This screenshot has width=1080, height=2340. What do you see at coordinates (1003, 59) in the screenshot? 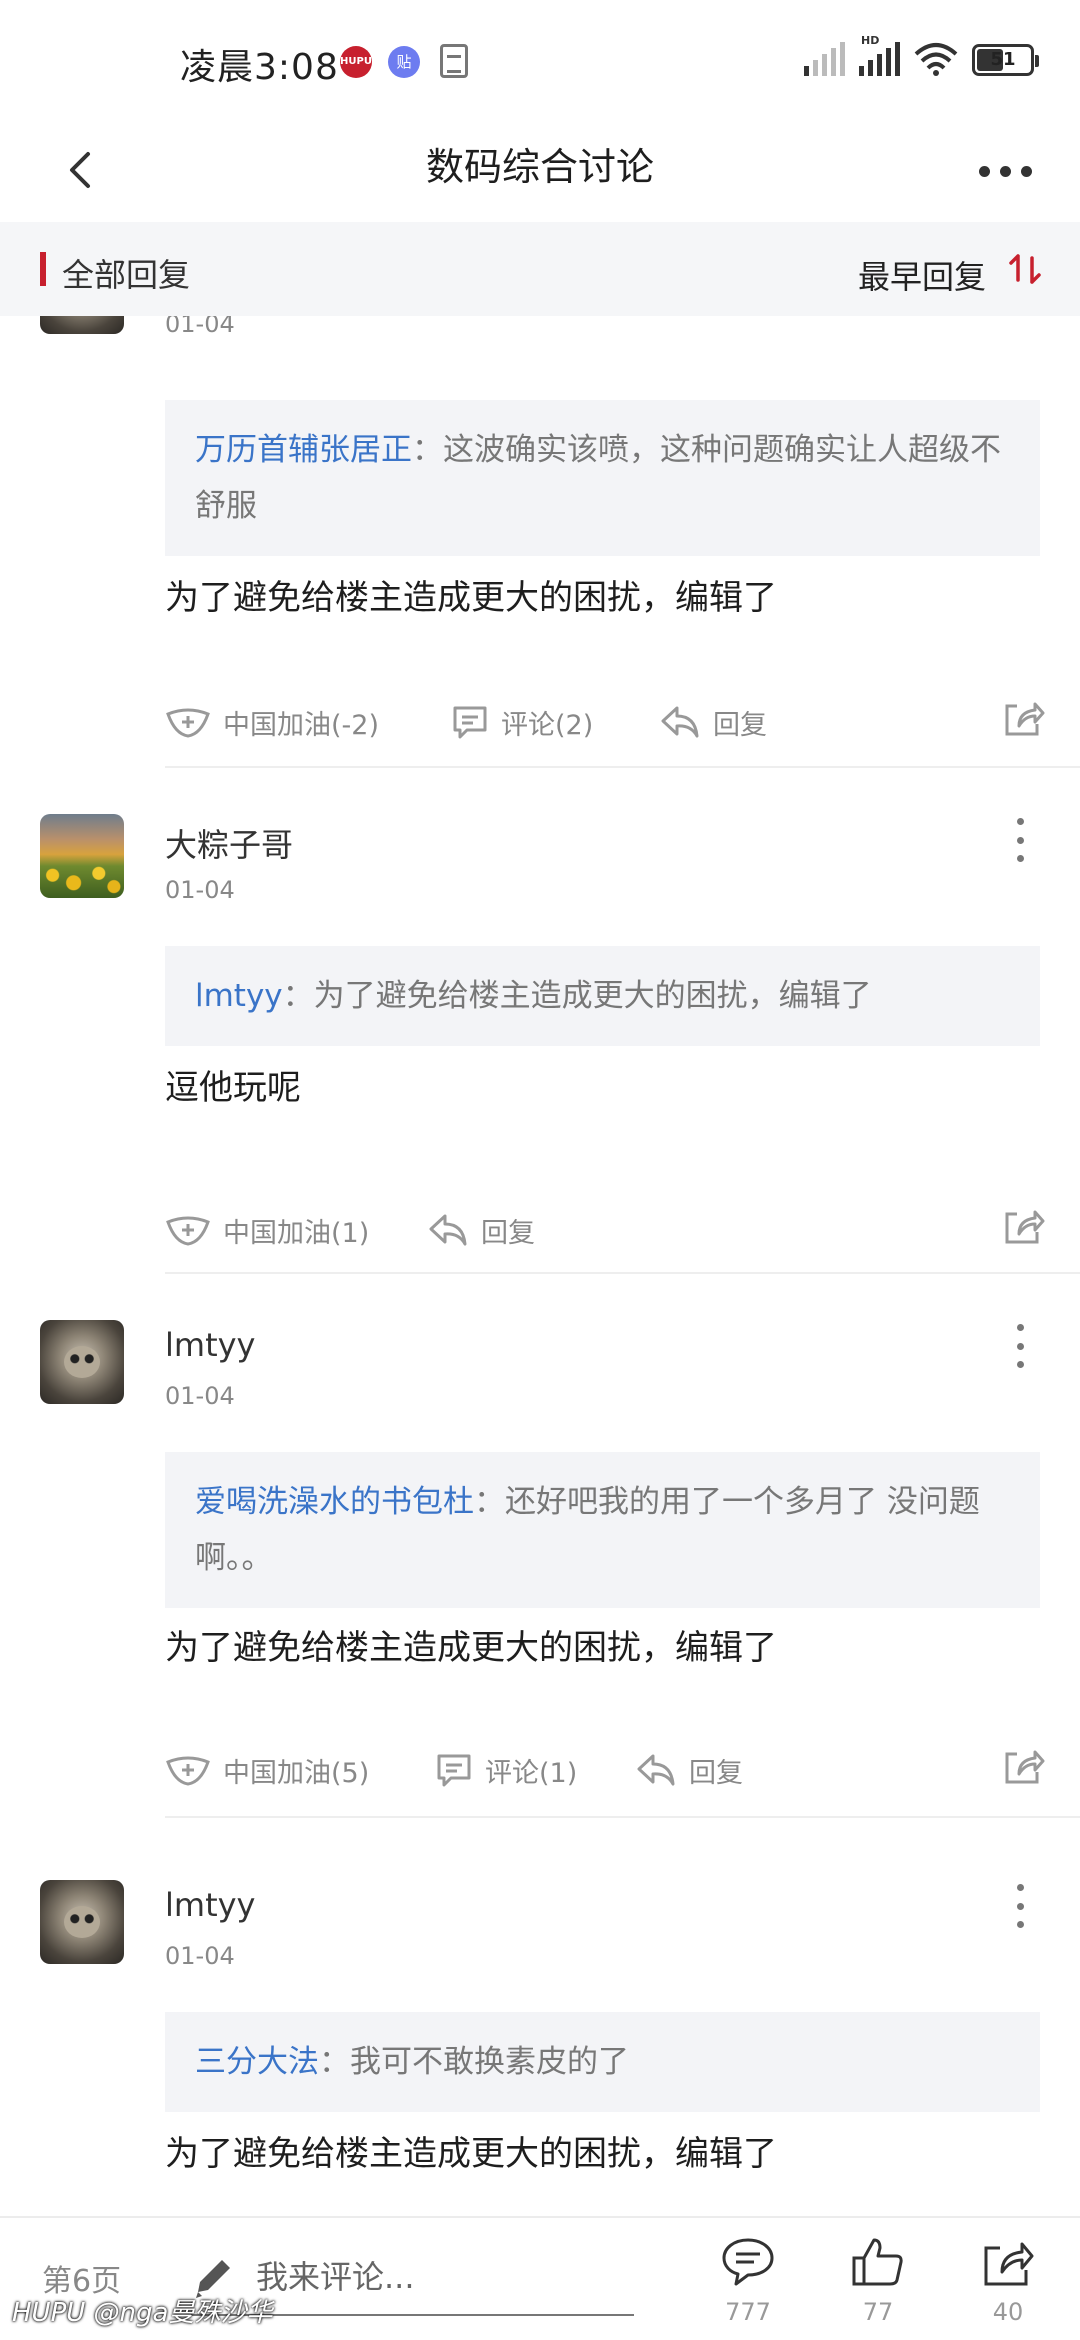
I see `battery-level: 51` at bounding box center [1003, 59].